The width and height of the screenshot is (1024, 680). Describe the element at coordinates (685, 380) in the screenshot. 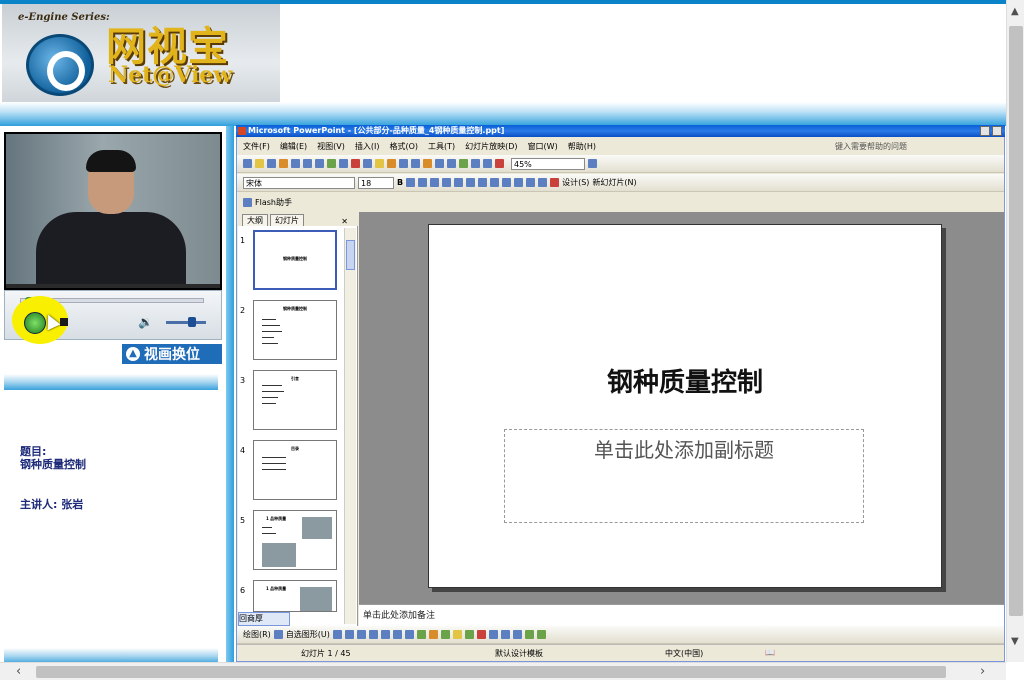

I see `slide-title: 钢种质量控制` at that location.